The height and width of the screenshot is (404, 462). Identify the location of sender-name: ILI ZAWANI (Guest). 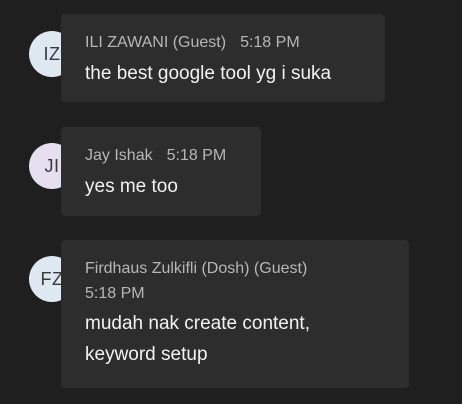
(156, 42).